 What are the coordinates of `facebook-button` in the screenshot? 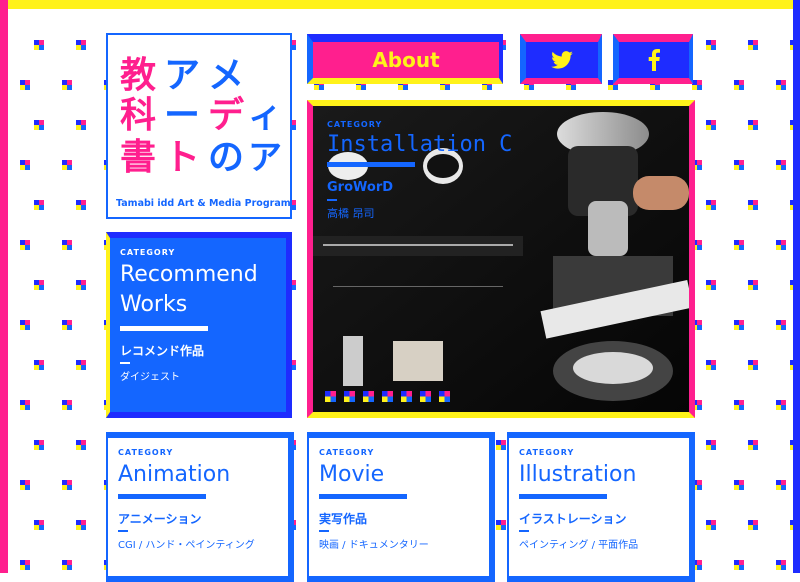 It's located at (653, 59).